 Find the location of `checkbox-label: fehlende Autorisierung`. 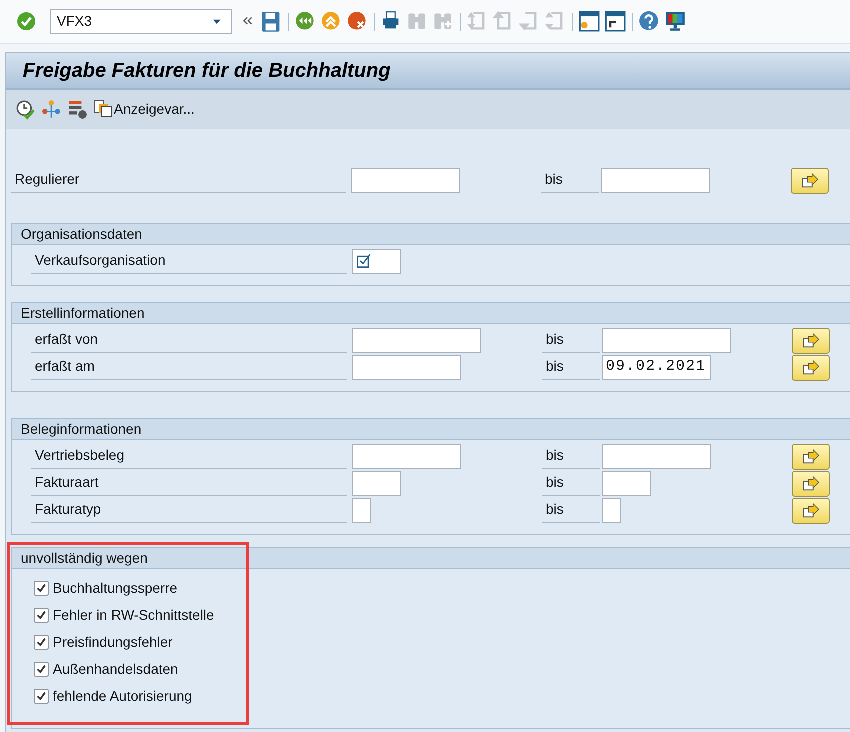

checkbox-label: fehlende Autorisierung is located at coordinates (122, 696).